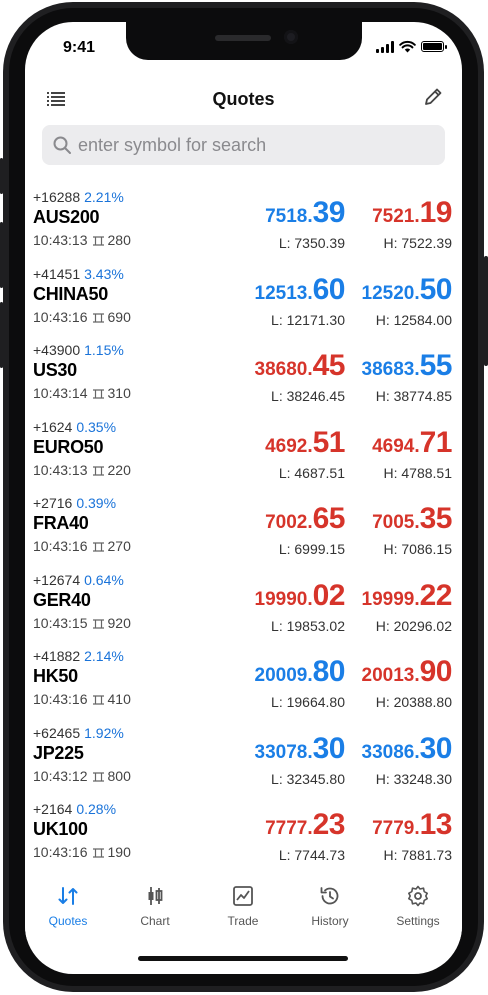 Image resolution: width=488 pixels, height=995 pixels. What do you see at coordinates (436, 671) in the screenshot?
I see `ask-price-pips: 90` at bounding box center [436, 671].